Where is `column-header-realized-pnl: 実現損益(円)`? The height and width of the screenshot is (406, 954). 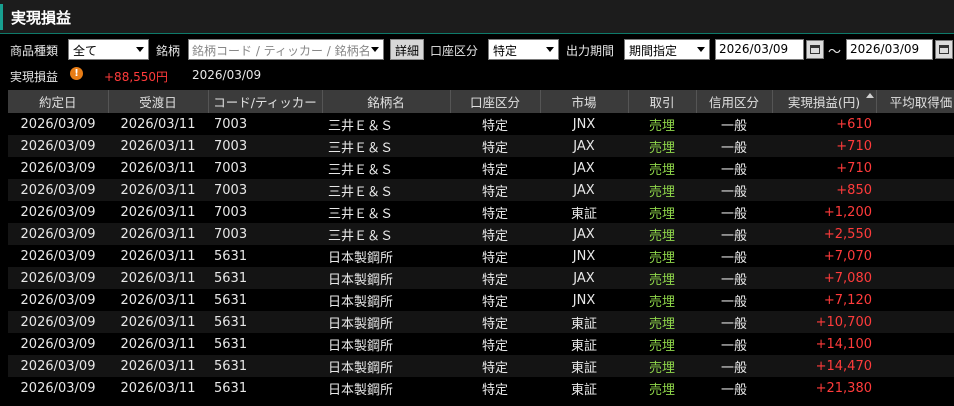 column-header-realized-pnl: 実現損益(円) is located at coordinates (824, 101).